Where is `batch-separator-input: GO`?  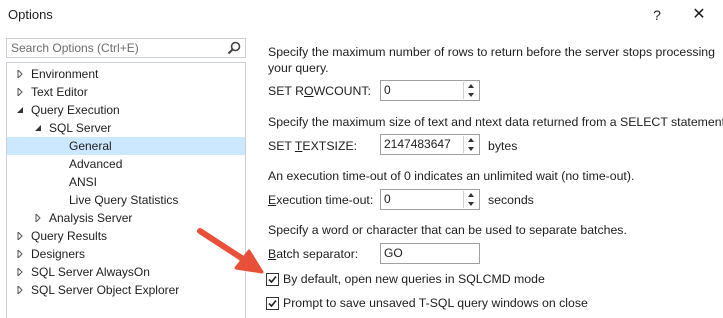
batch-separator-input: GO is located at coordinates (430, 253).